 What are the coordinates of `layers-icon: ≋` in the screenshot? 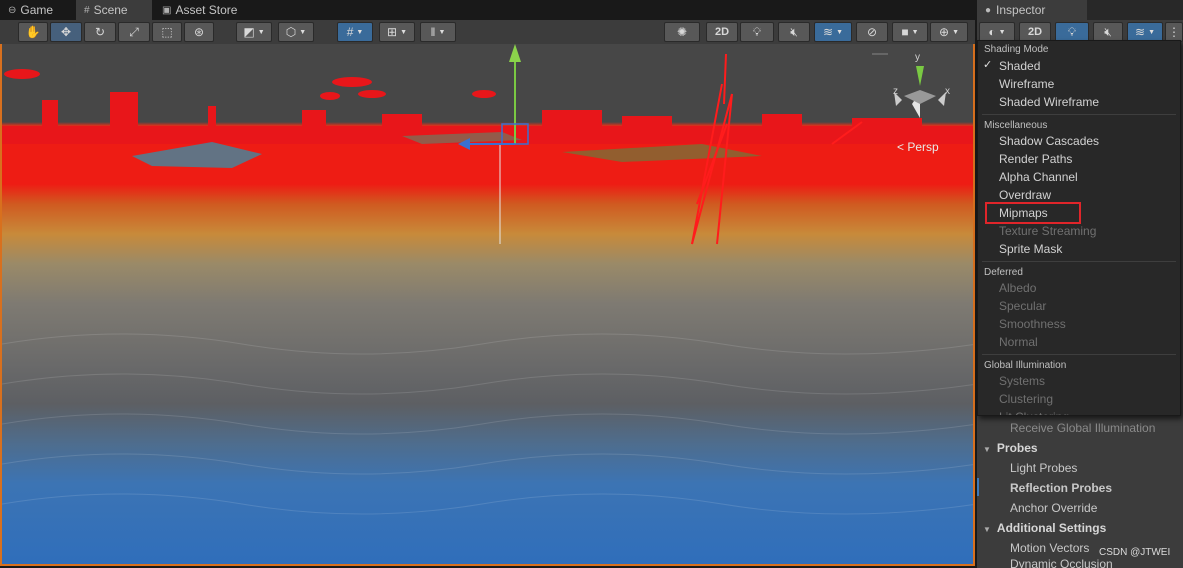 It's located at (828, 32).